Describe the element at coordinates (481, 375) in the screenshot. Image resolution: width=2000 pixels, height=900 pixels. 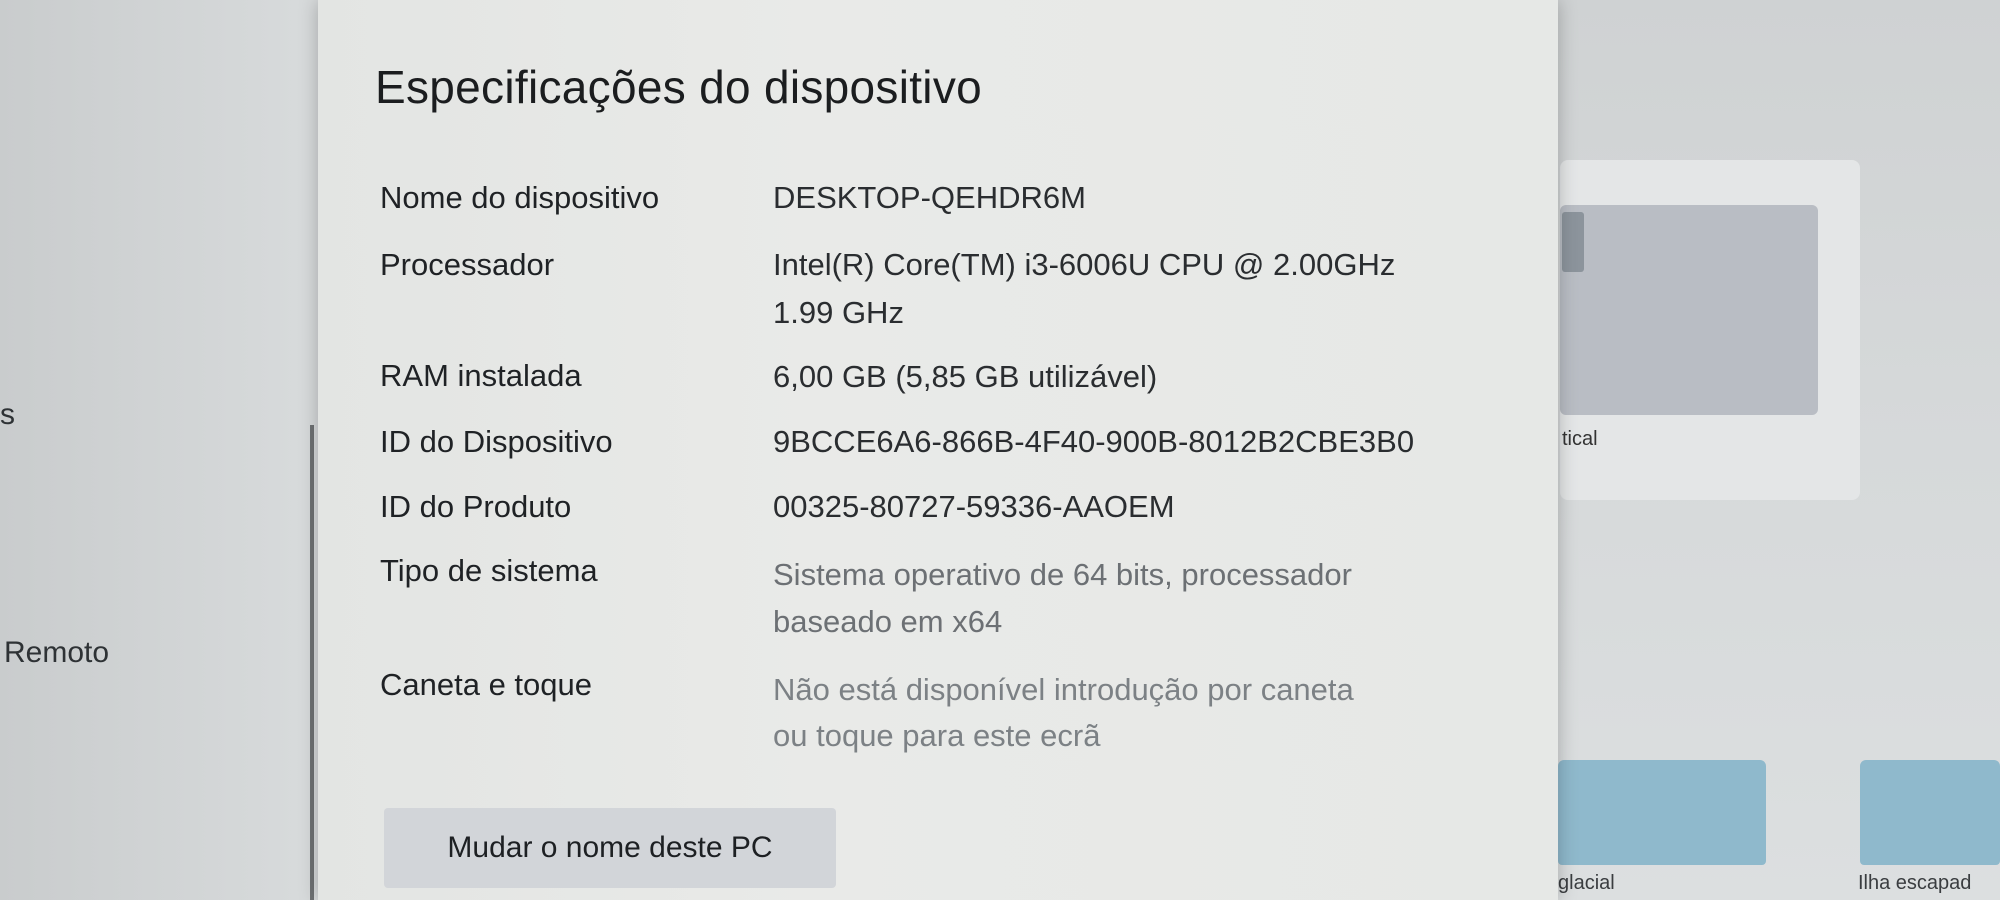
I see `spec-label-ram: RAM instalada` at that location.